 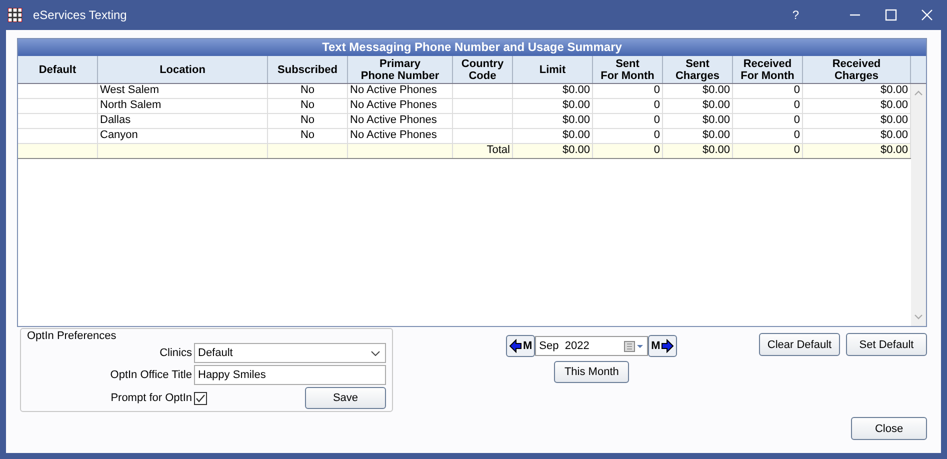 I want to click on previous-month-button: M, so click(x=521, y=346).